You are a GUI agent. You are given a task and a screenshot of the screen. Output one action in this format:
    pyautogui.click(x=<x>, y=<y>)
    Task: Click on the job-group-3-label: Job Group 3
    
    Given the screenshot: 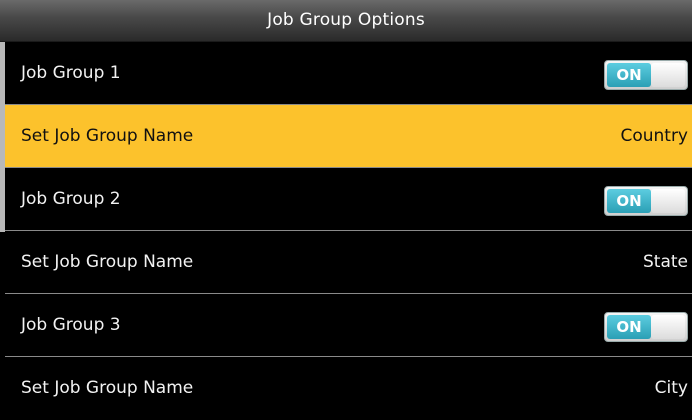 What is the action you would take?
    pyautogui.click(x=71, y=325)
    